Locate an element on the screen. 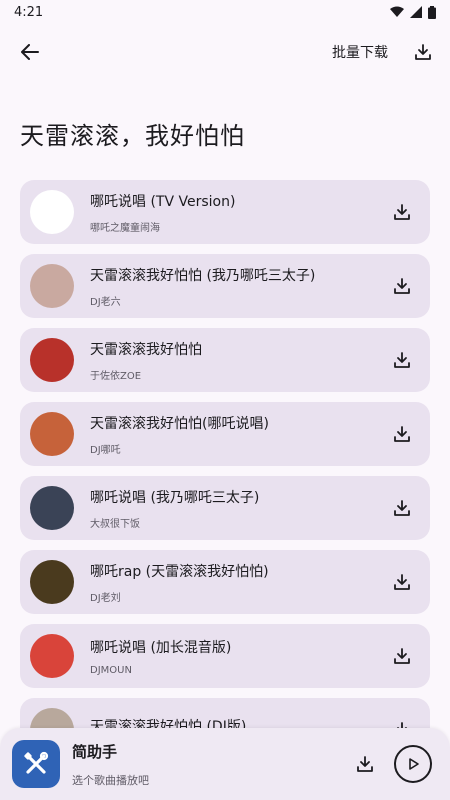  top-app-bar: 批量下载 is located at coordinates (225, 52).